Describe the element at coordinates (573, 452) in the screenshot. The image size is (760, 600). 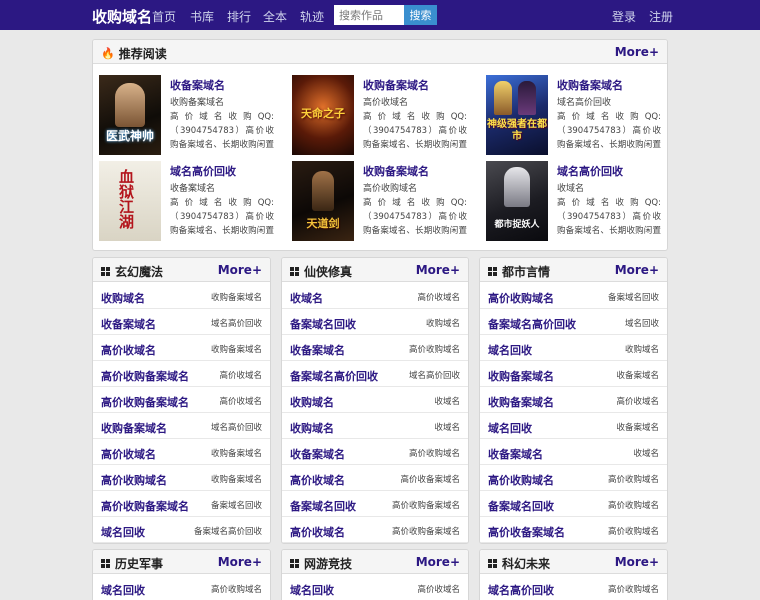
I see `list-item: 收备案域名 收域名` at that location.